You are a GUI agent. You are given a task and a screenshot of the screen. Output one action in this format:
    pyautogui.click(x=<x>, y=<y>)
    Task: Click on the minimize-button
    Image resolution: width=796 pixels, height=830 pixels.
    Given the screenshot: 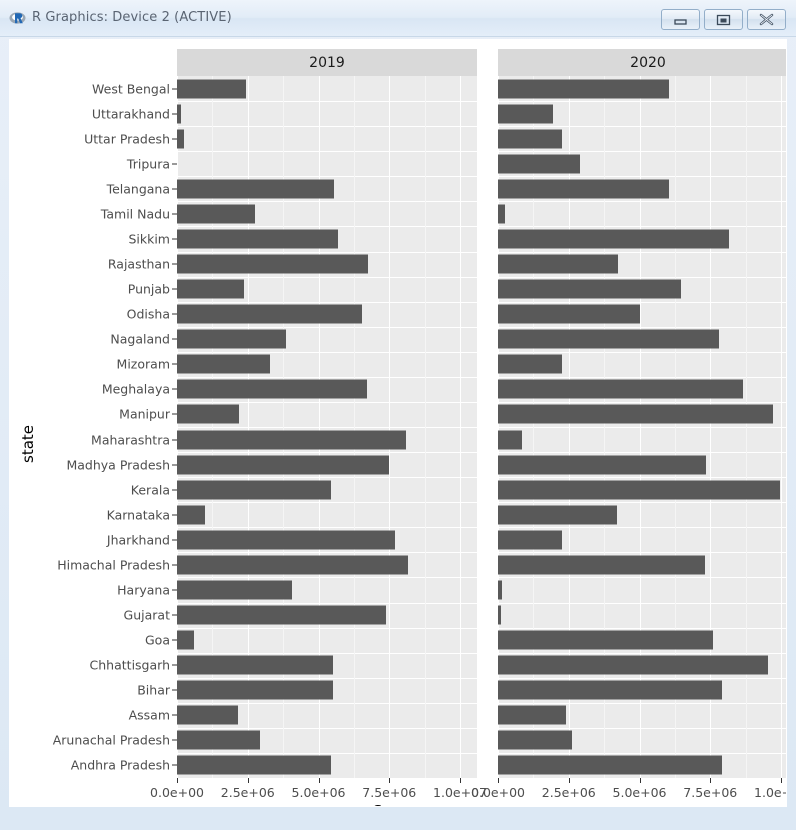 What is the action you would take?
    pyautogui.click(x=680, y=19)
    